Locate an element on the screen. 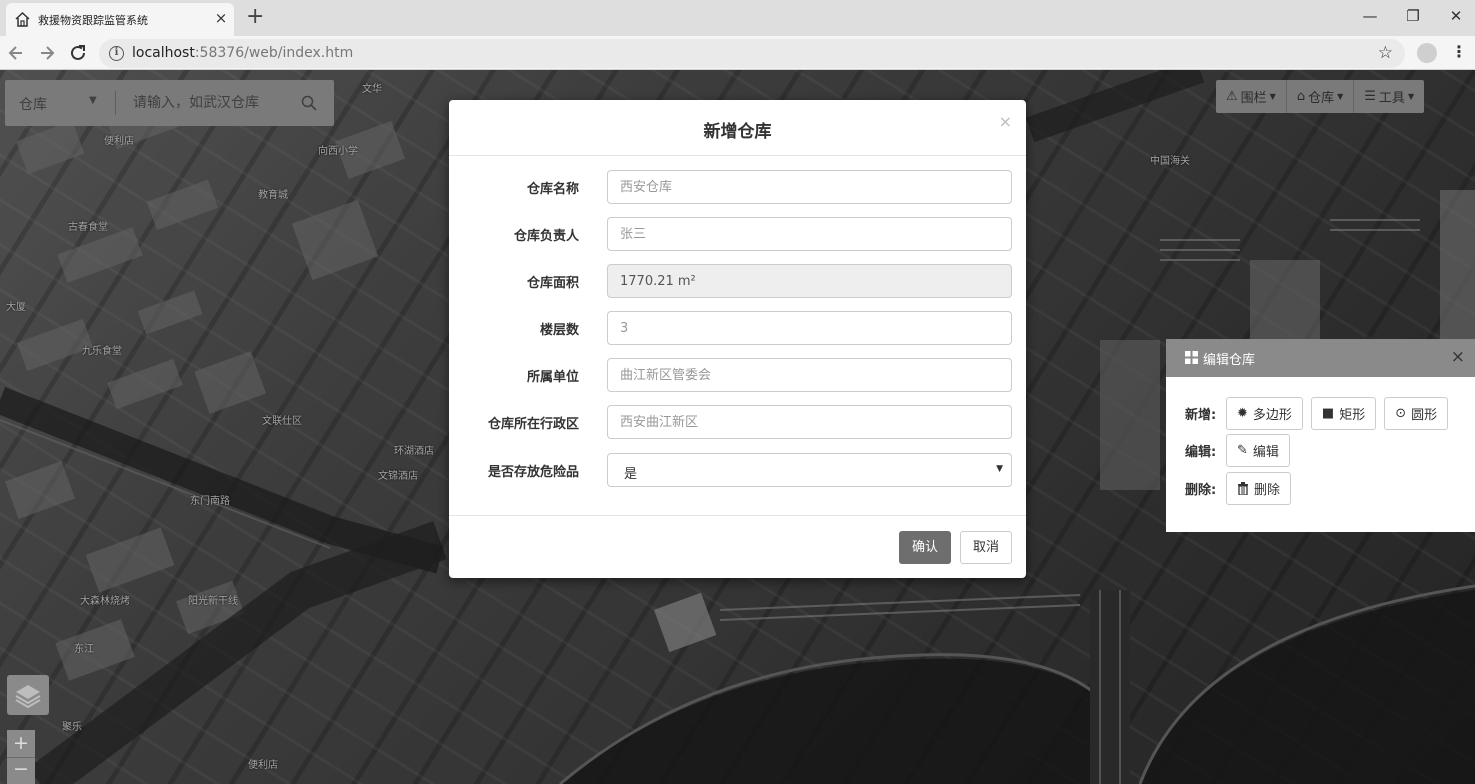  window-maximize-button: ❐ is located at coordinates (1413, 16).